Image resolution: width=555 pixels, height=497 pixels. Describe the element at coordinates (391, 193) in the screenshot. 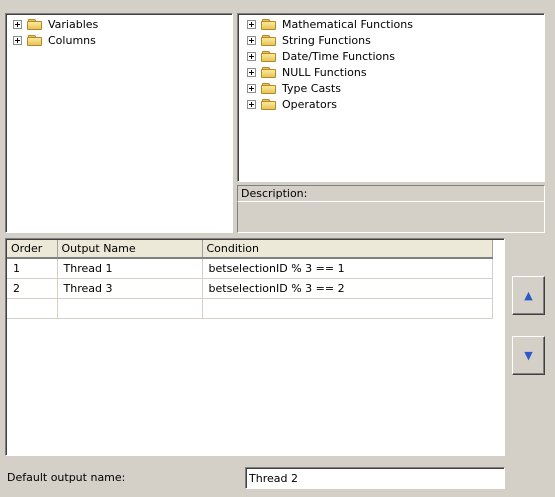

I see `description-label: Description:` at that location.